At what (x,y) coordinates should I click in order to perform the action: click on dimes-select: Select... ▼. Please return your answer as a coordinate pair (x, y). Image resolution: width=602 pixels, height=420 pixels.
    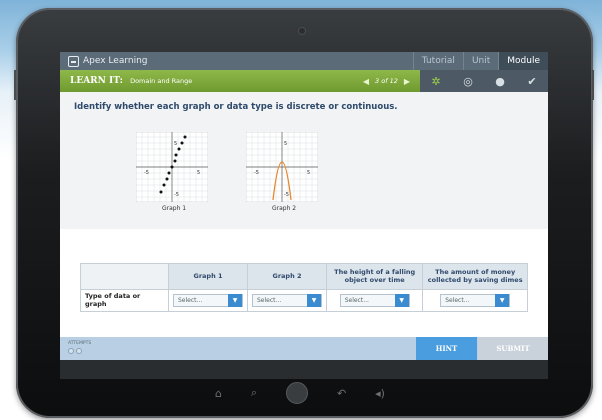
    Looking at the image, I should click on (475, 300).